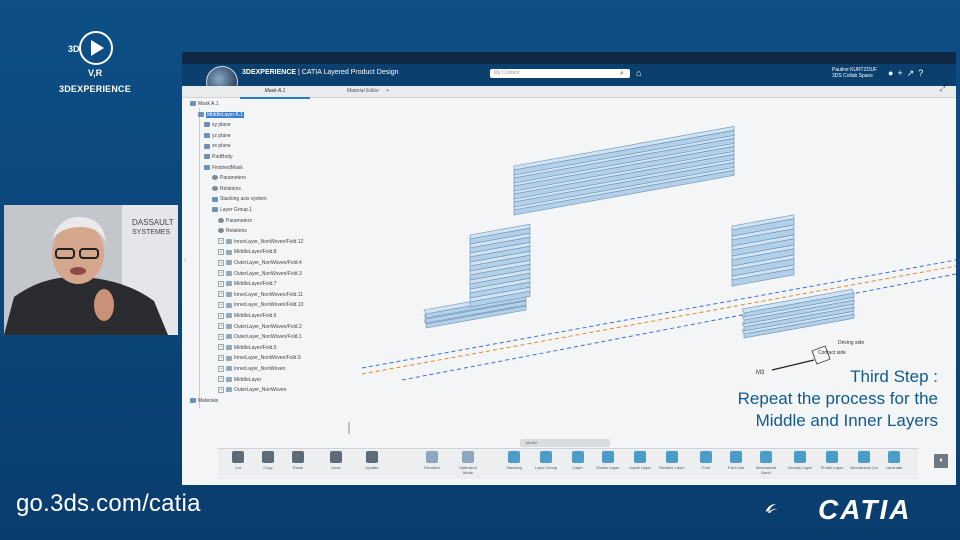 The height and width of the screenshot is (540, 960). I want to click on paste-button: Paste, so click(298, 460).